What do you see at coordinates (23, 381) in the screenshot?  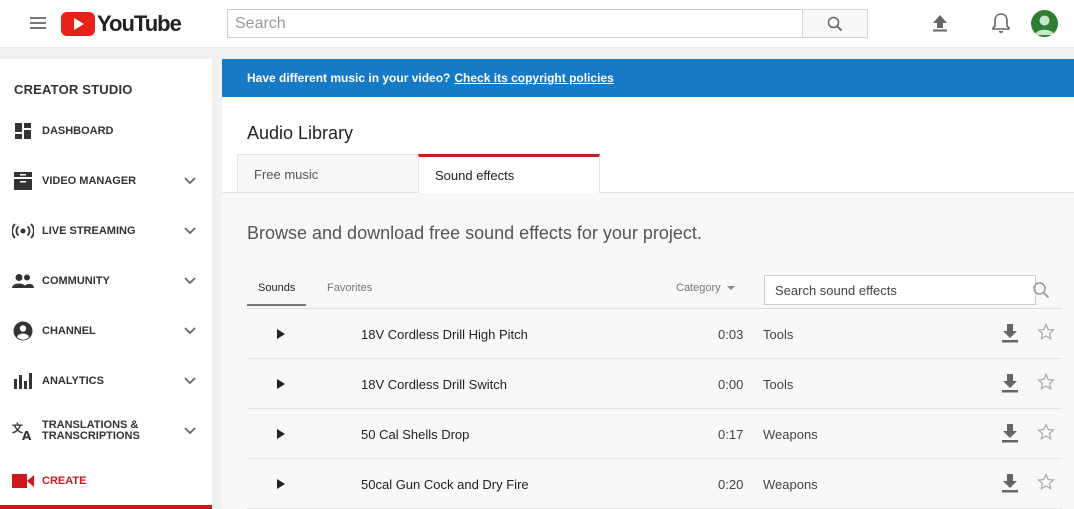 I see `analytics-icon` at bounding box center [23, 381].